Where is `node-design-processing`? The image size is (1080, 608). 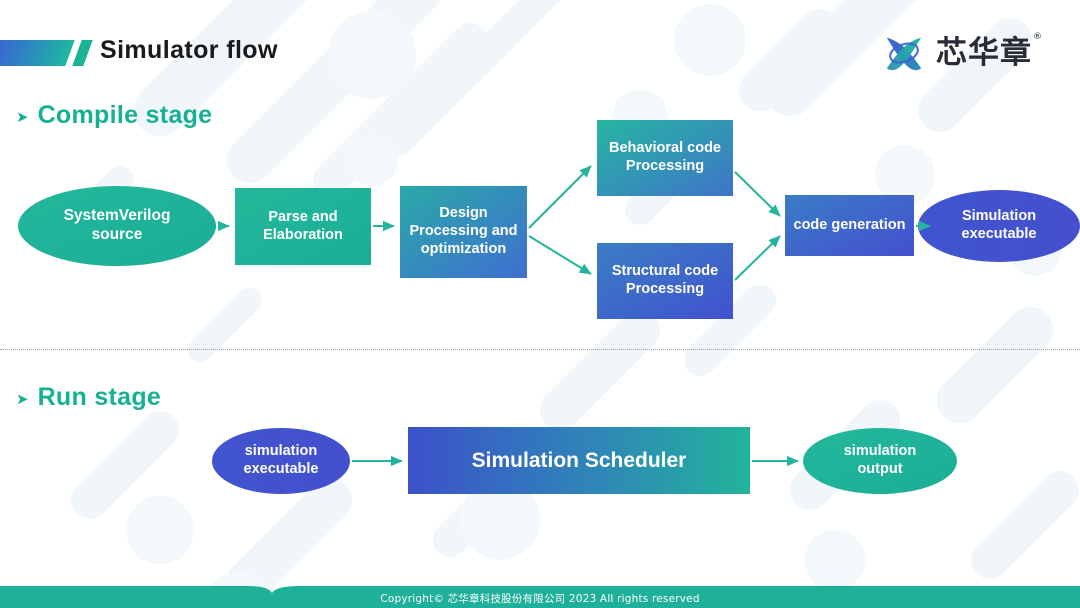 node-design-processing is located at coordinates (463, 232).